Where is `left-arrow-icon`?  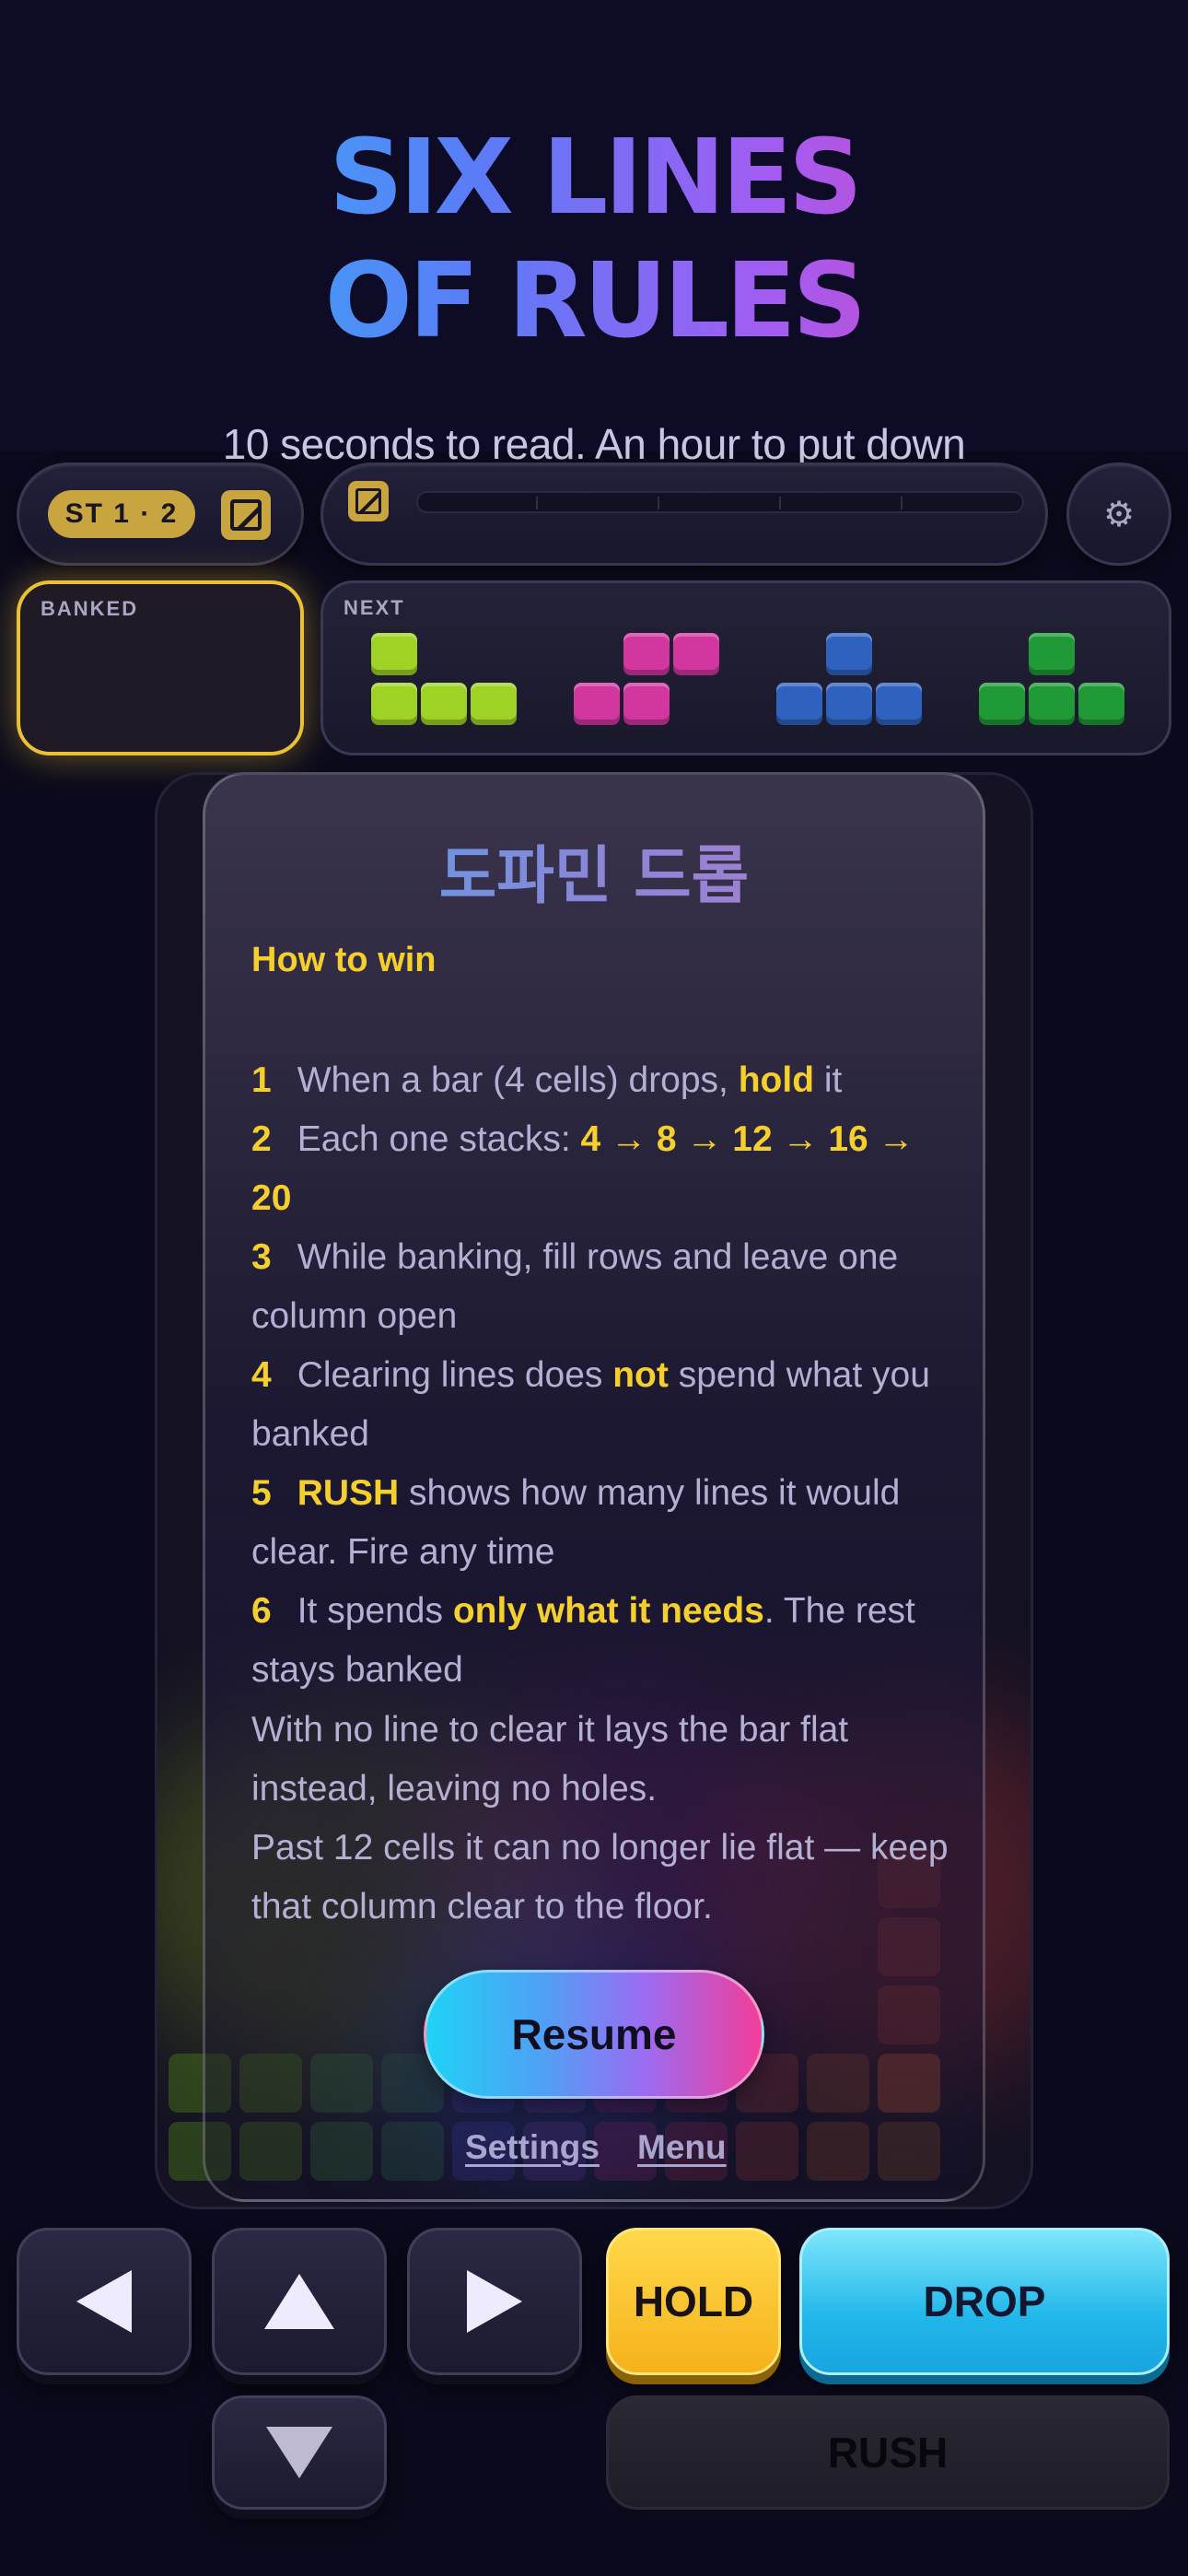
left-arrow-icon is located at coordinates (104, 2301).